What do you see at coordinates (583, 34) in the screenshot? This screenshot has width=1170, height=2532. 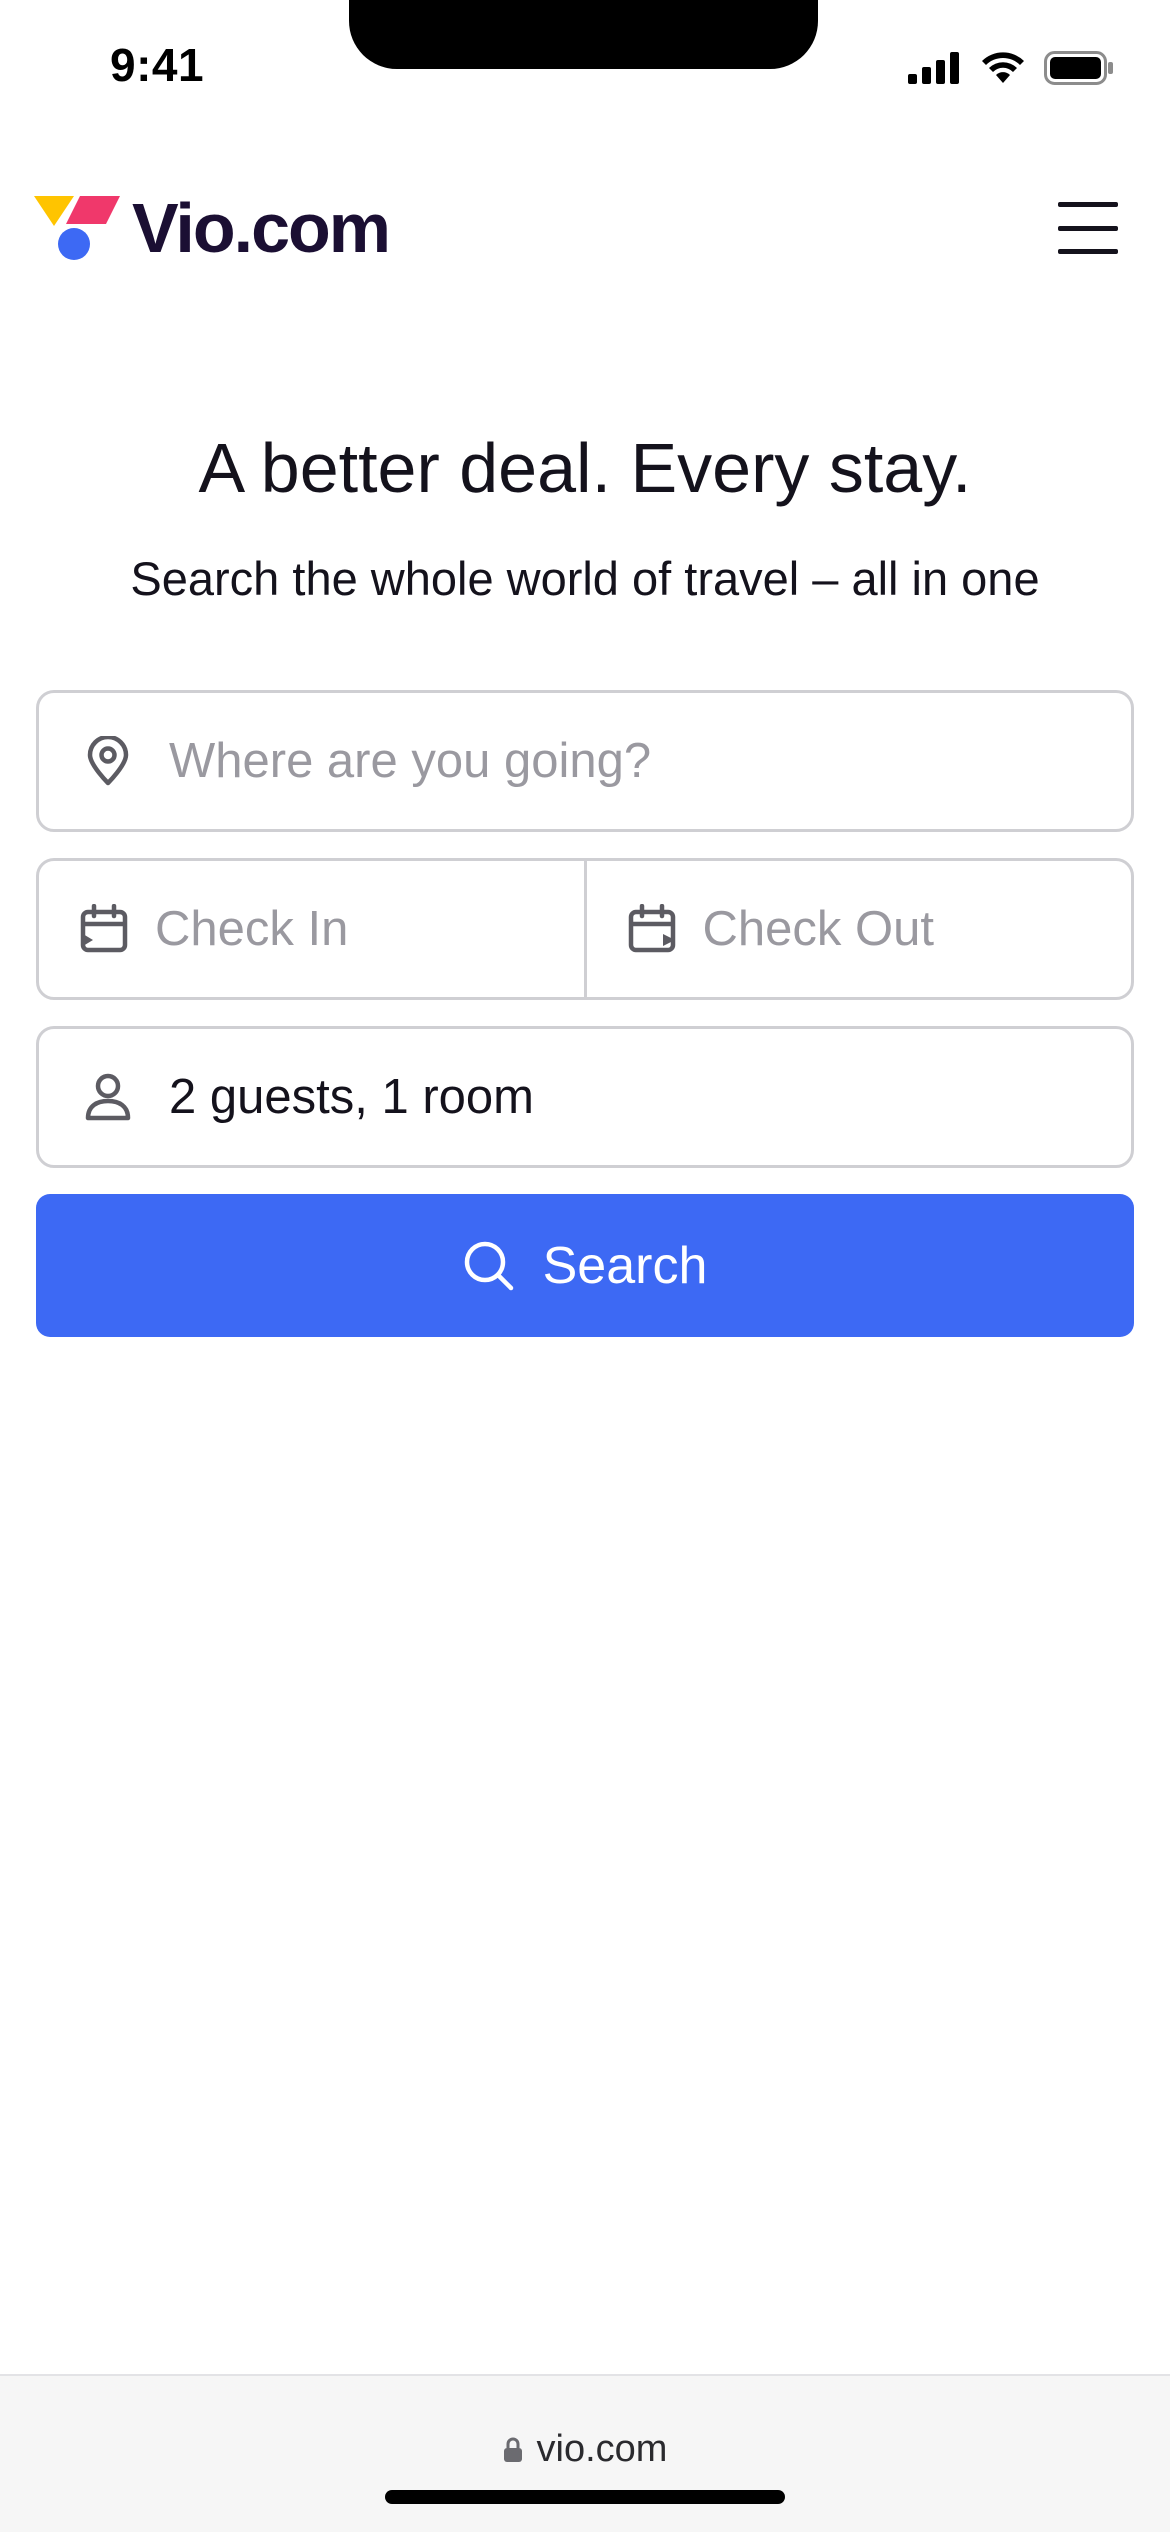 I see `device-notch` at bounding box center [583, 34].